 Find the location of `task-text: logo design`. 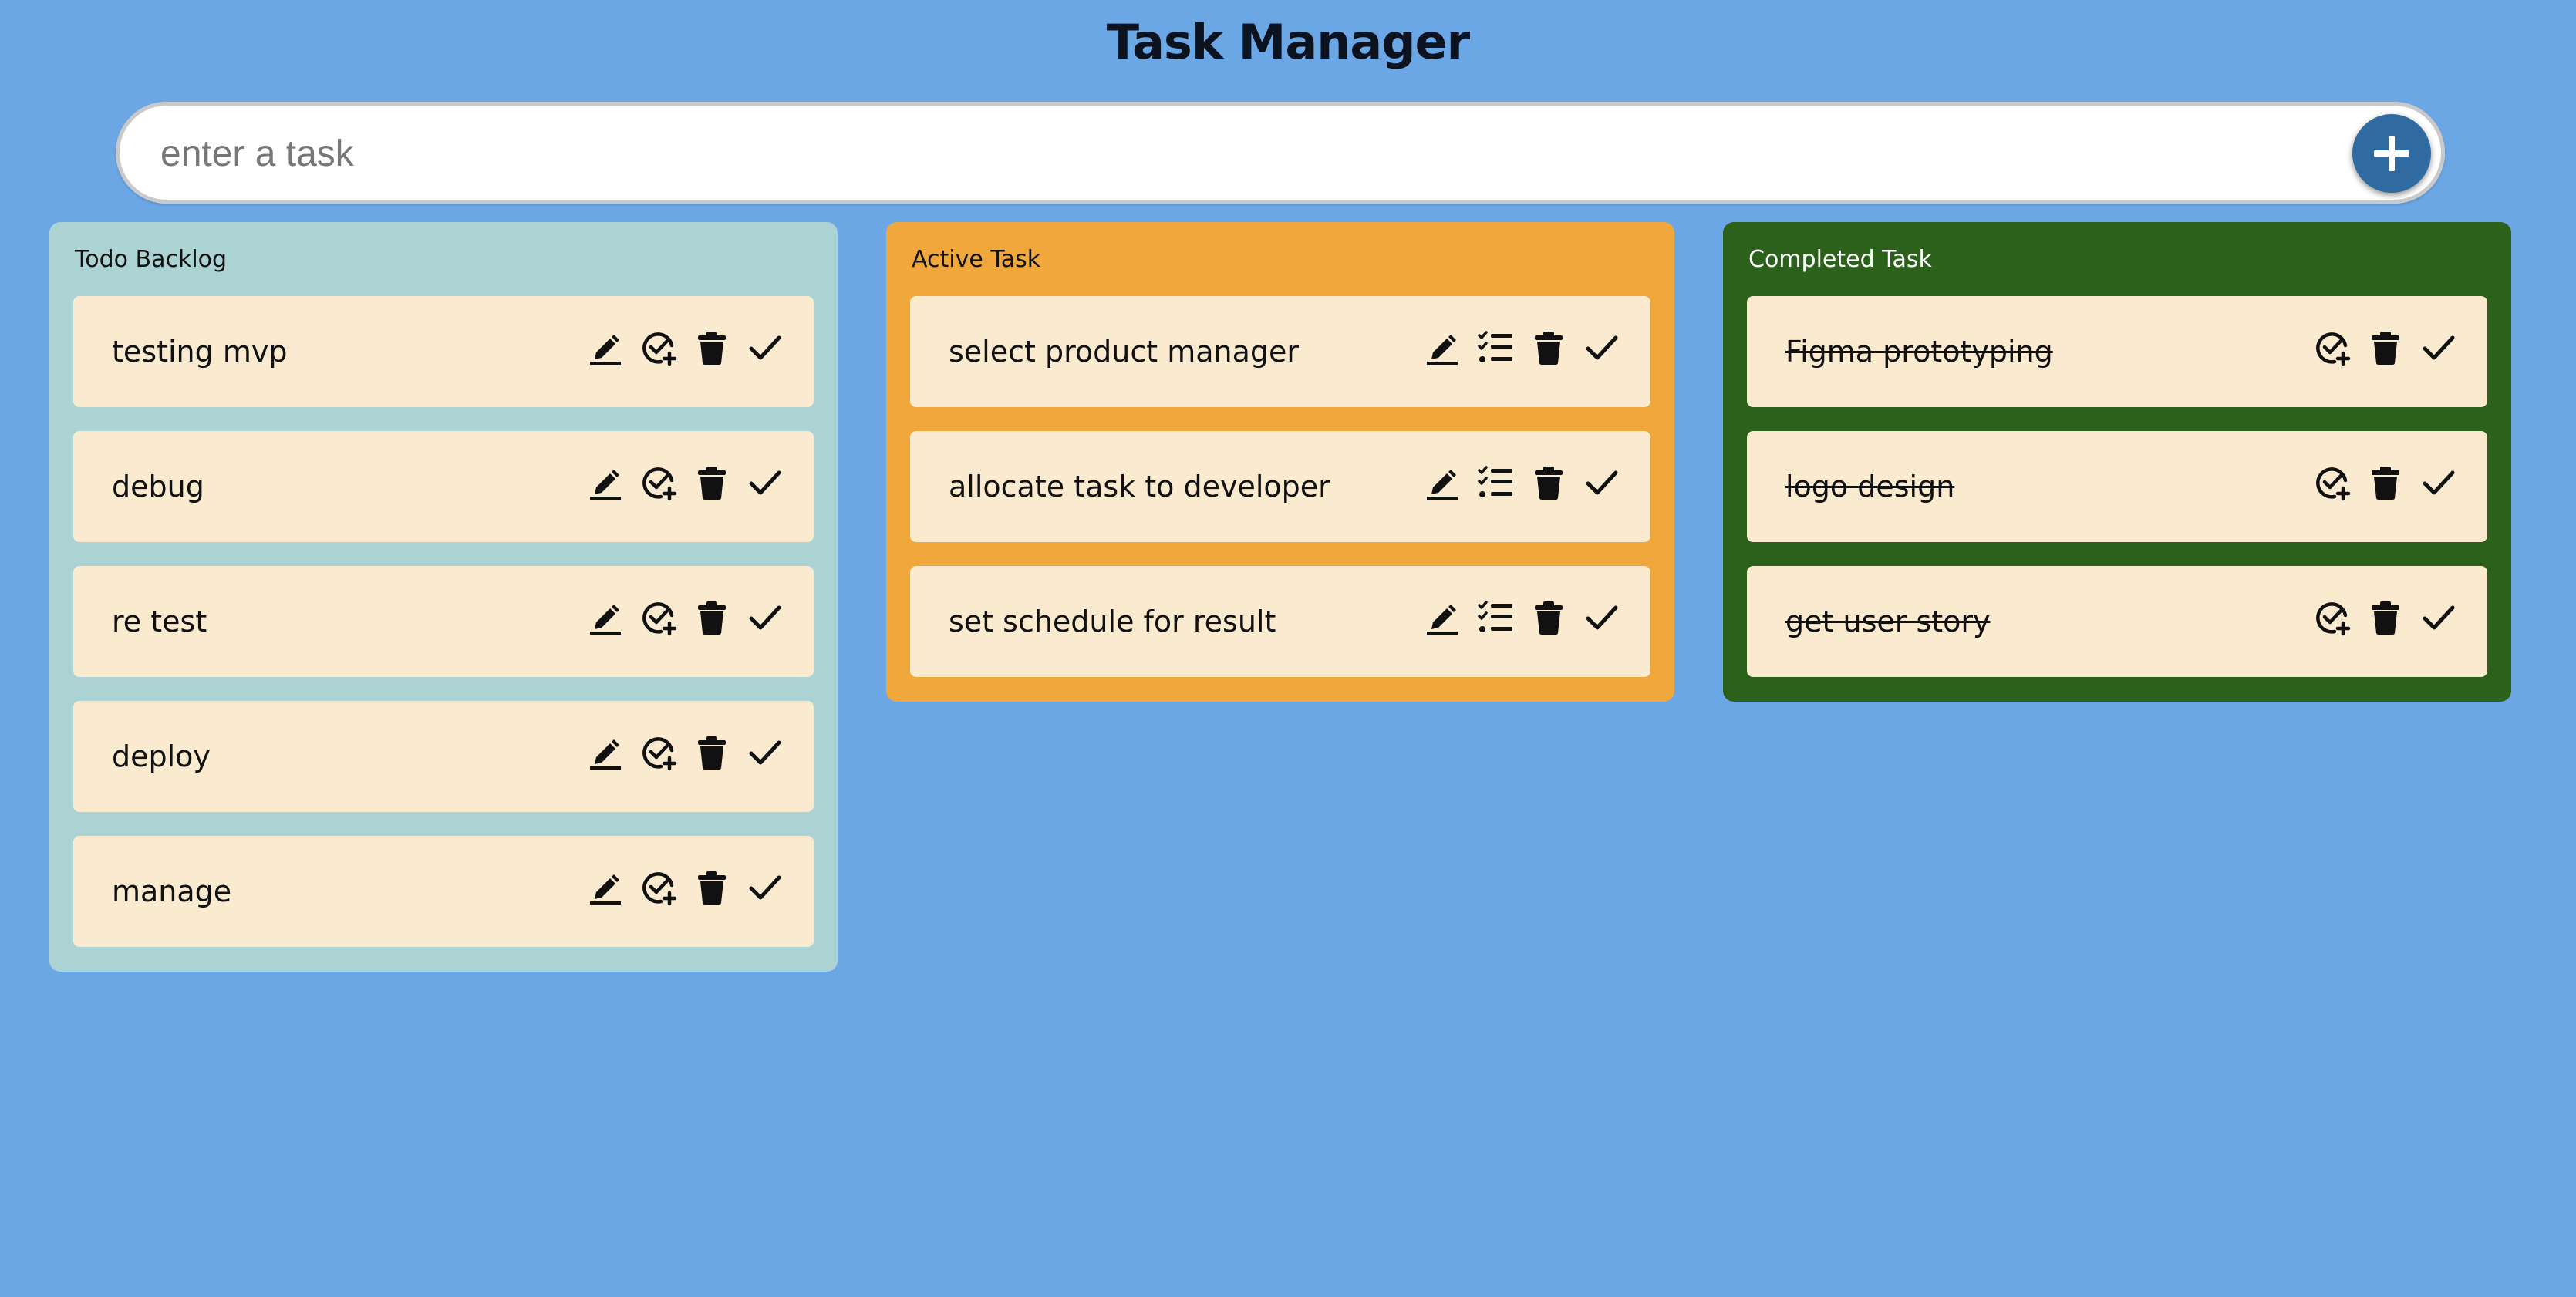

task-text: logo design is located at coordinates (1870, 487).